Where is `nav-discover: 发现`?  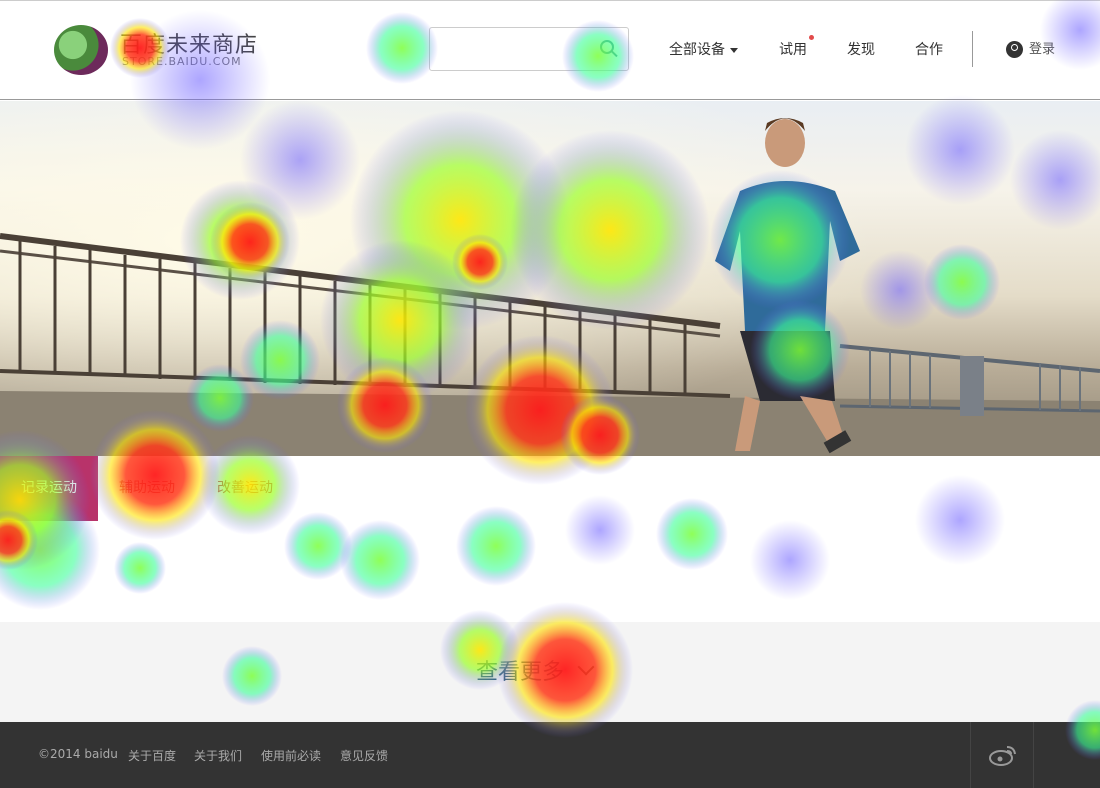
nav-discover: 发现 is located at coordinates (861, 49).